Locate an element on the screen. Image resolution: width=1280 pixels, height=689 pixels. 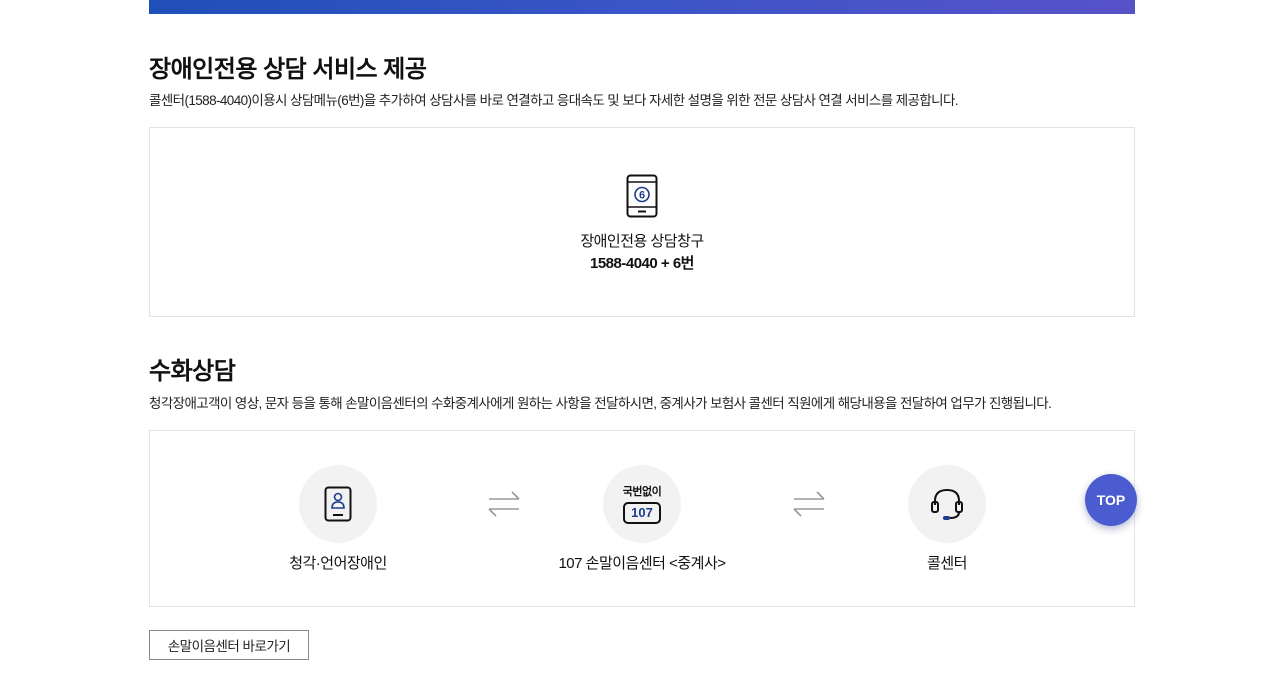
headset-icon is located at coordinates (947, 504).